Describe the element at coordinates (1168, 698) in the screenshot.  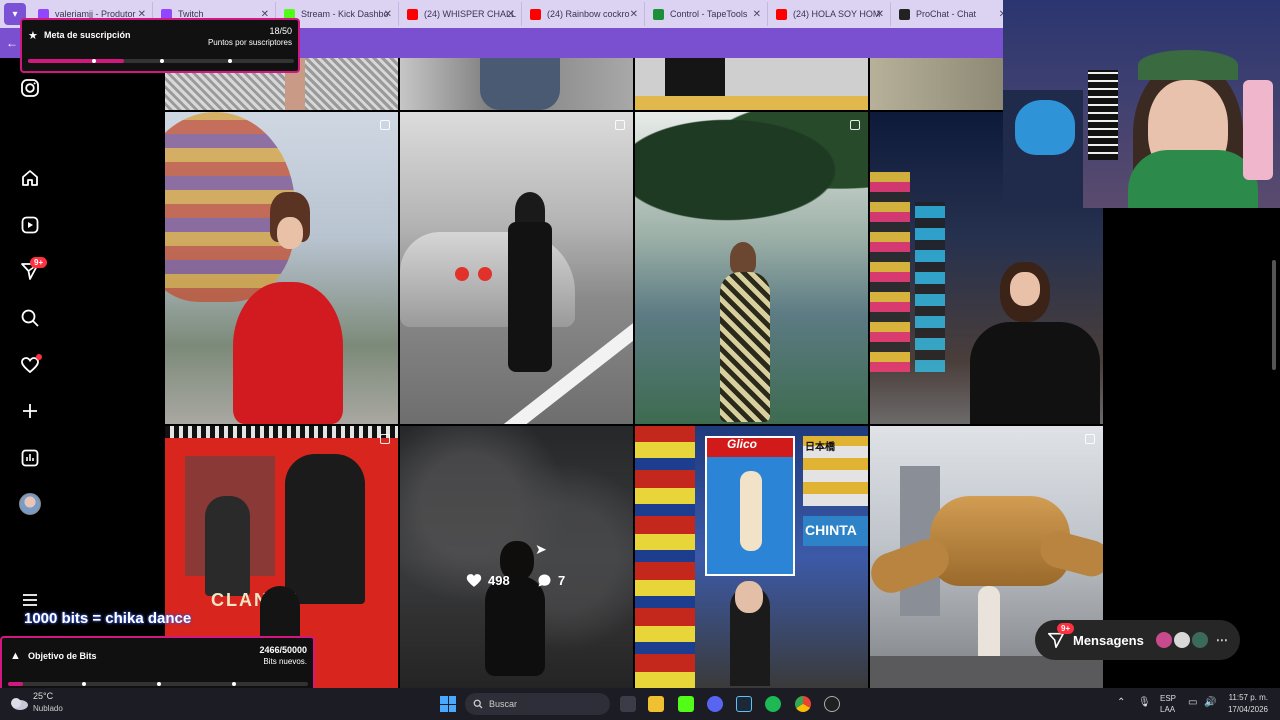
I see `language-code: ESP` at that location.